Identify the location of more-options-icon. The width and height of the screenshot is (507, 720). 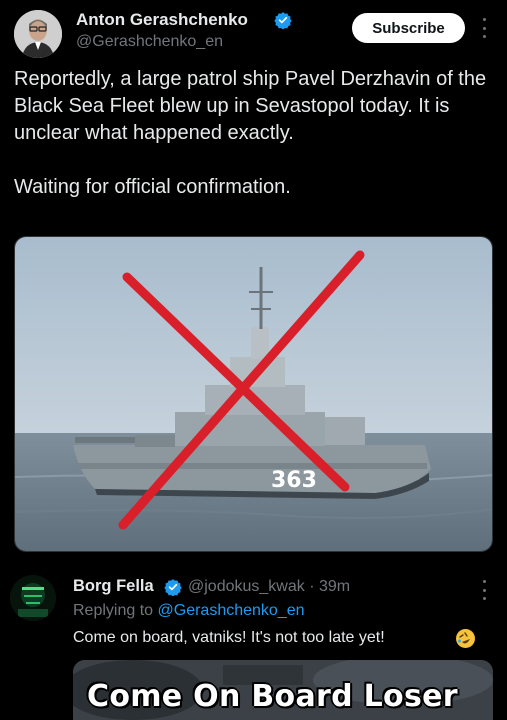
(484, 28).